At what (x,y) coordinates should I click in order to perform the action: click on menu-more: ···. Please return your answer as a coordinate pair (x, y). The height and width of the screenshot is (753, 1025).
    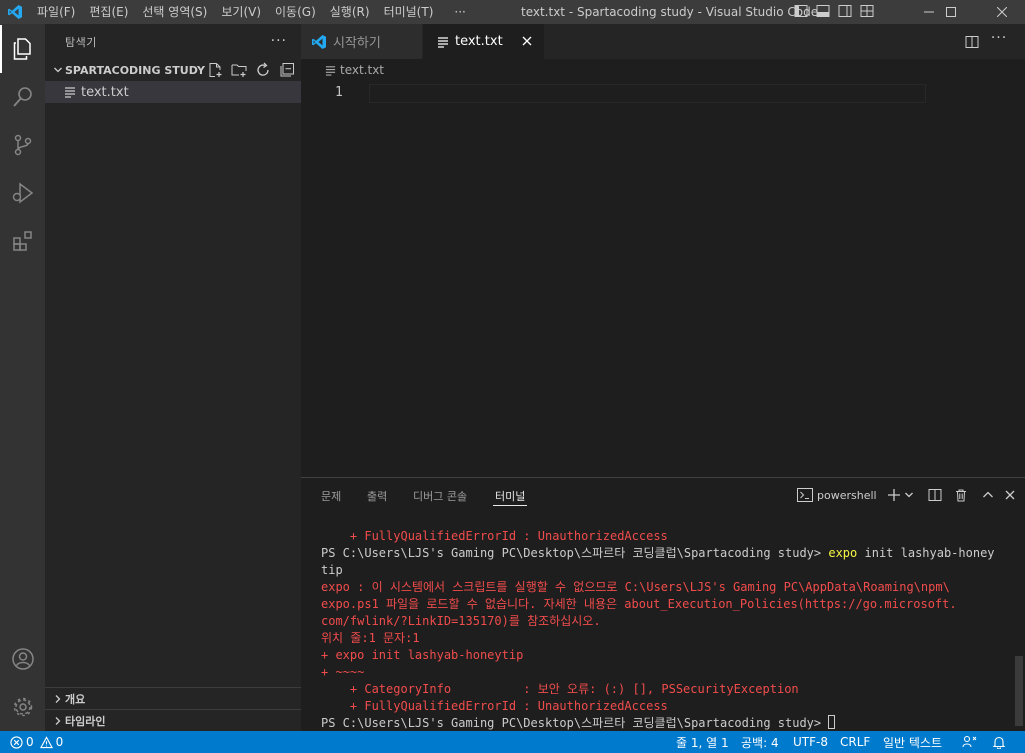
    Looking at the image, I should click on (456, 12).